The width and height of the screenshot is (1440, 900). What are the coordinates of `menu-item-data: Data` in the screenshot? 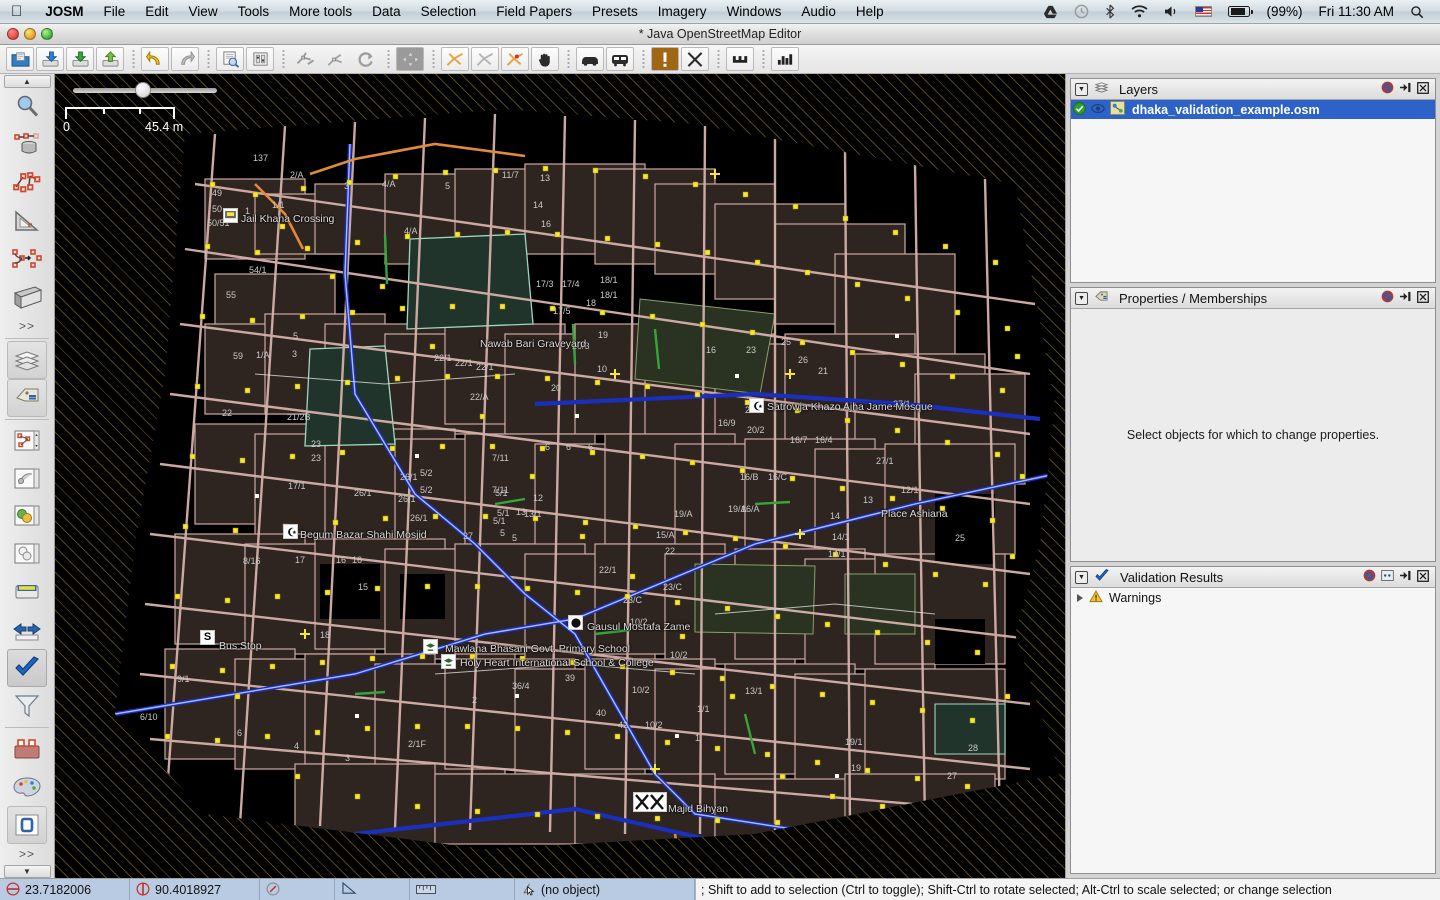 It's located at (386, 11).